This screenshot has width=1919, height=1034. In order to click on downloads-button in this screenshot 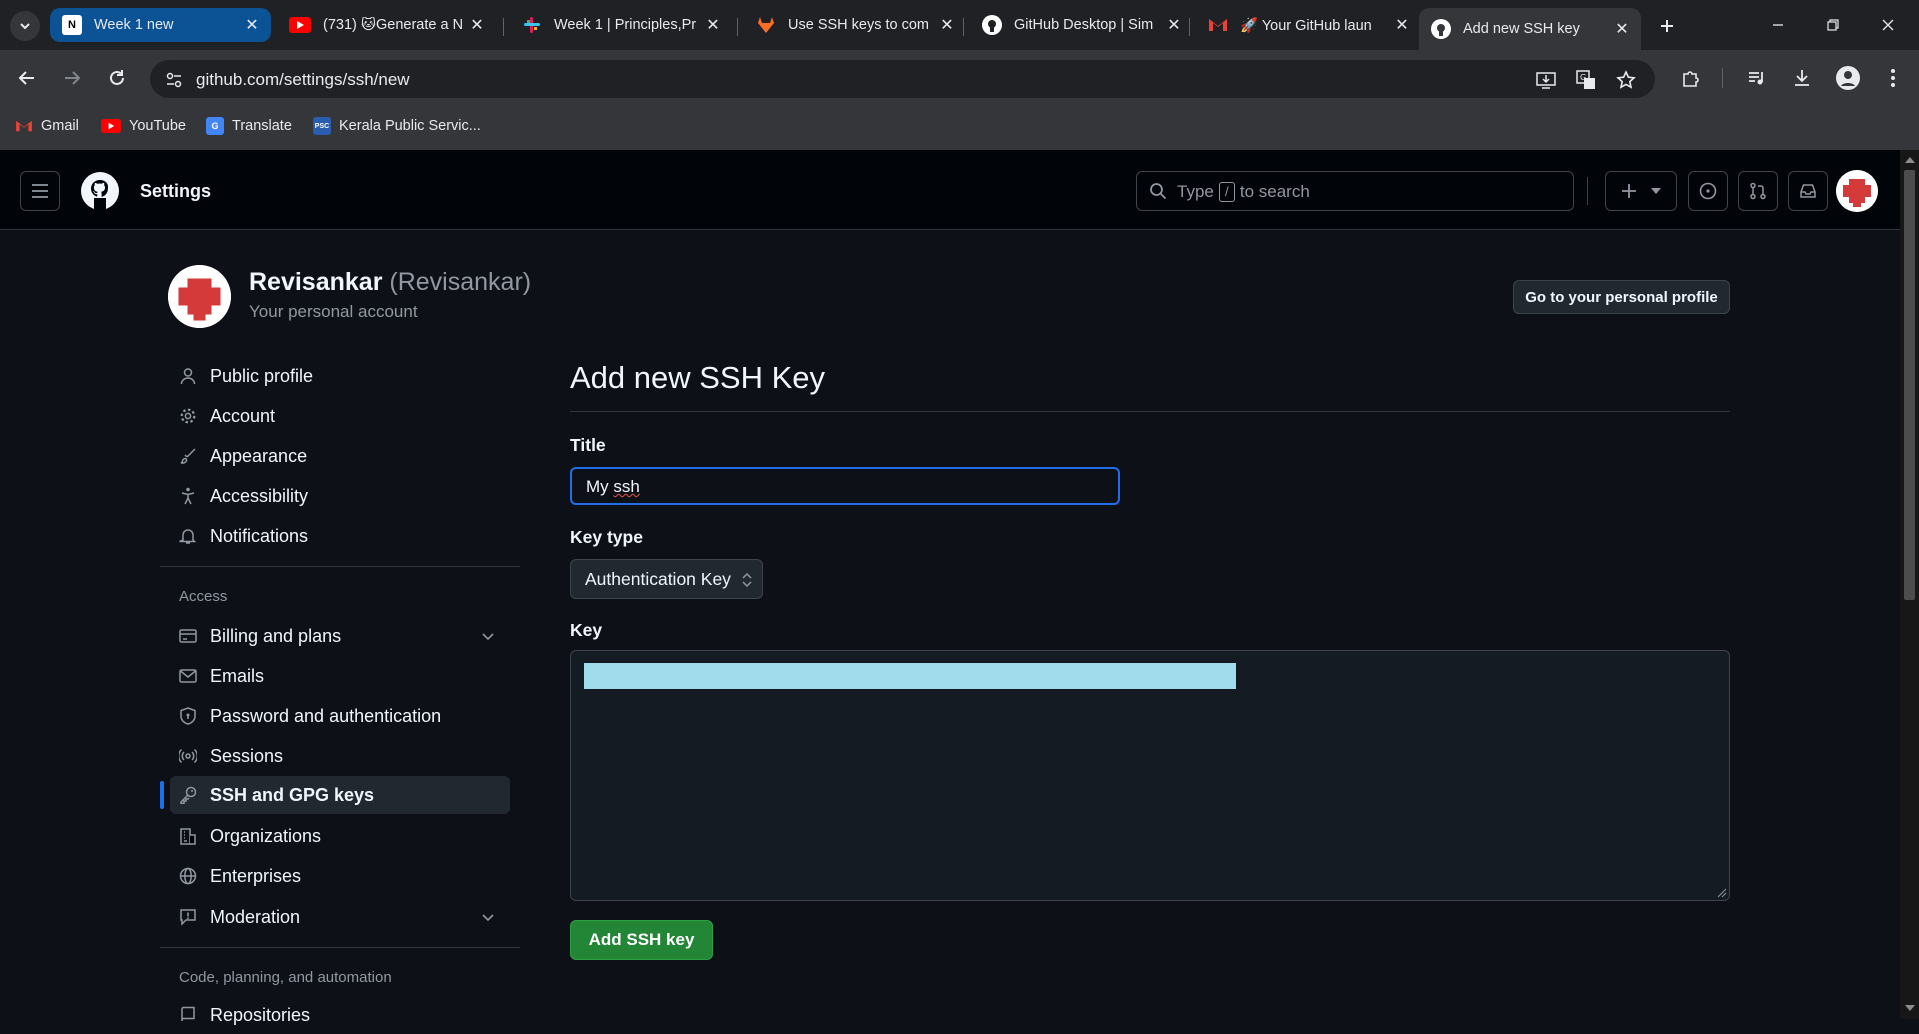, I will do `click(1802, 78)`.